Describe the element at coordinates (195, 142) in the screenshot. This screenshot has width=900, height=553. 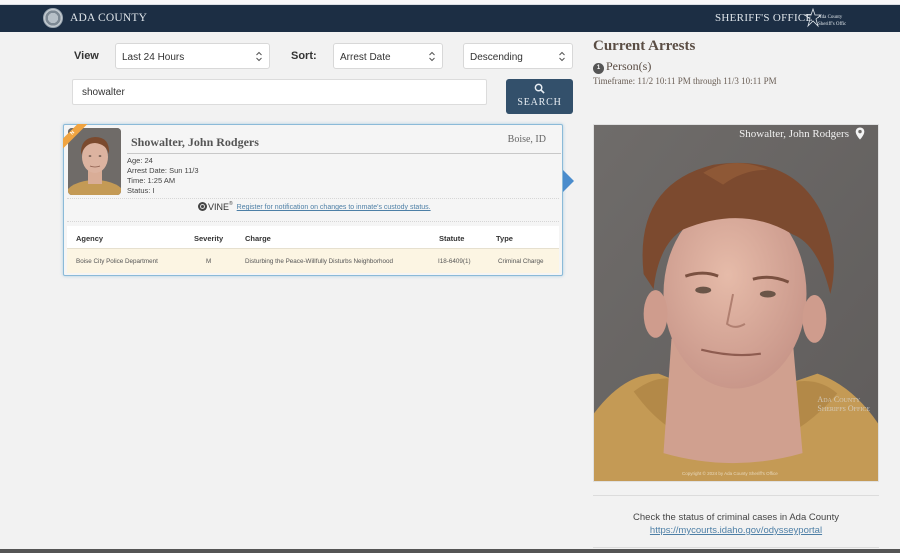
I see `inmate-name: Showalter, John Rodgers` at that location.